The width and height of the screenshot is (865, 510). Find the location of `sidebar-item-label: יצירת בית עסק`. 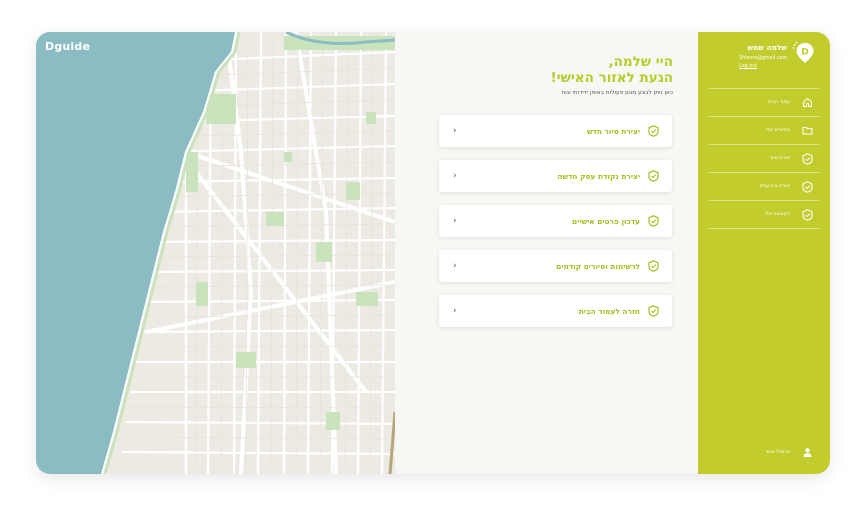

sidebar-item-label: יצירת בית עסק is located at coordinates (774, 186).